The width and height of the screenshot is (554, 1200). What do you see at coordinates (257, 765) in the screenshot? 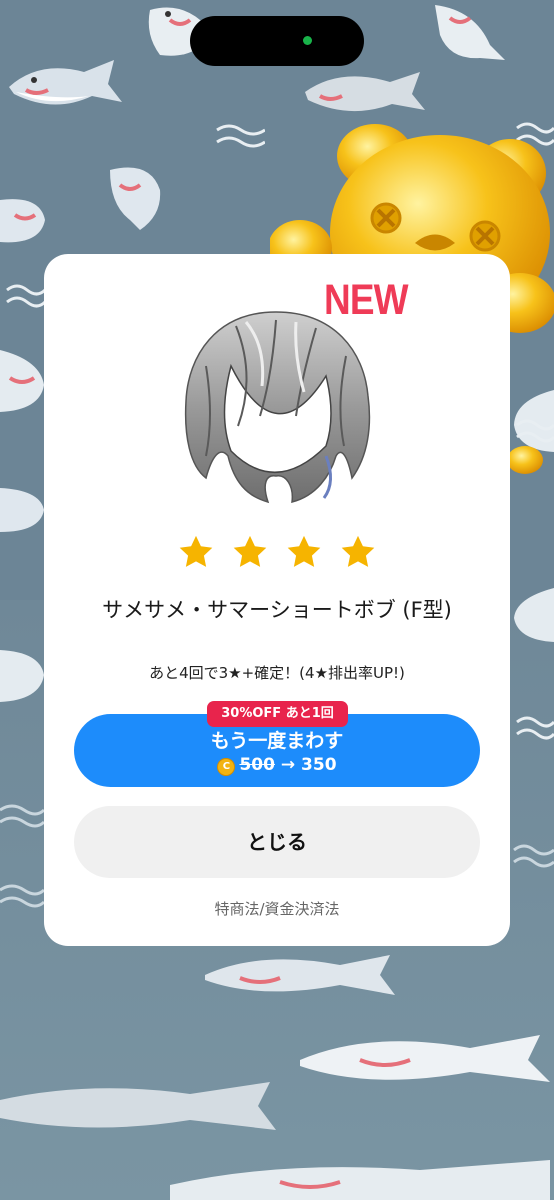
I see `original-price: 500` at bounding box center [257, 765].